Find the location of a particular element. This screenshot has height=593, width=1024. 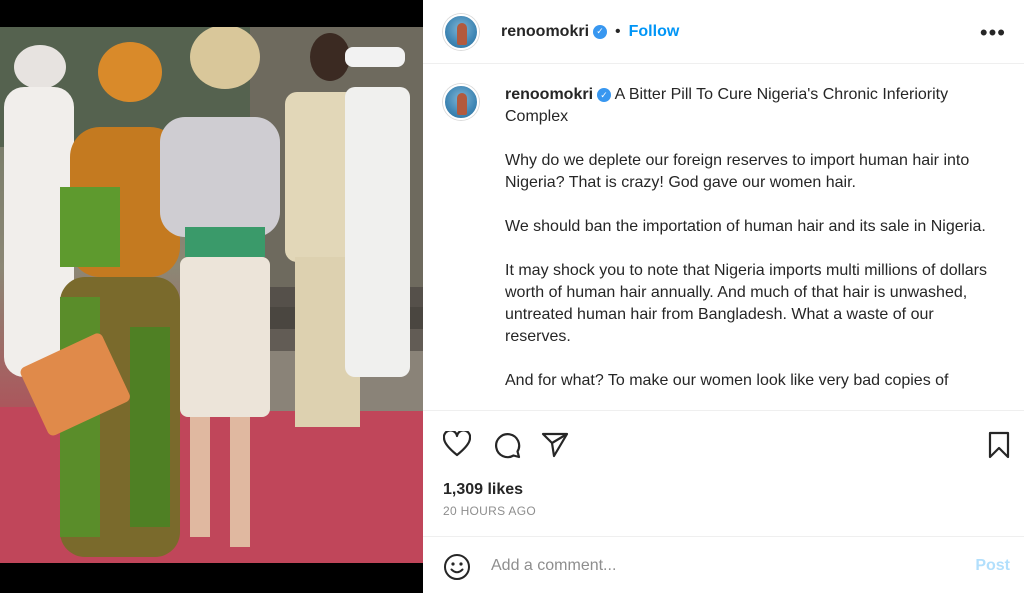

post-comment-button: Post is located at coordinates (992, 566).